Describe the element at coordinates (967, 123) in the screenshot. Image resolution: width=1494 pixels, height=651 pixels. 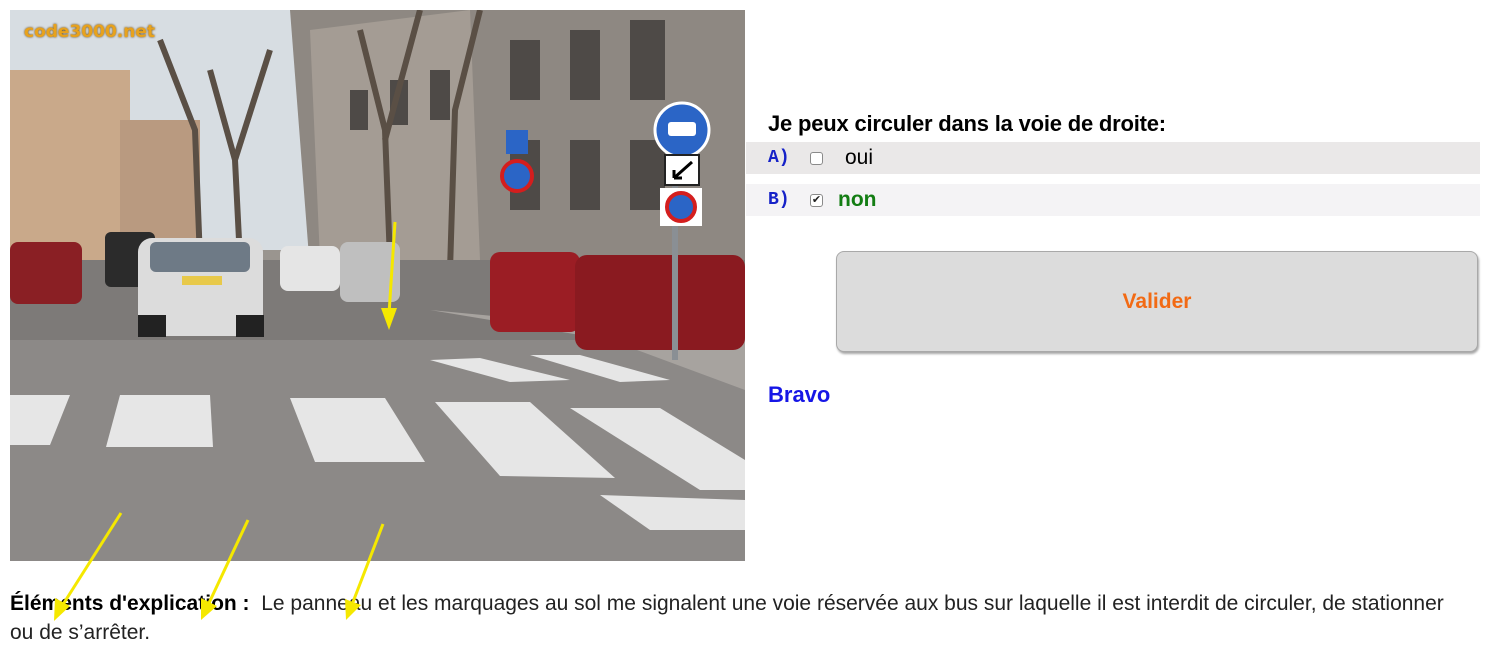
I see `question-text: Je peux circuler dans la voie de droite:` at that location.